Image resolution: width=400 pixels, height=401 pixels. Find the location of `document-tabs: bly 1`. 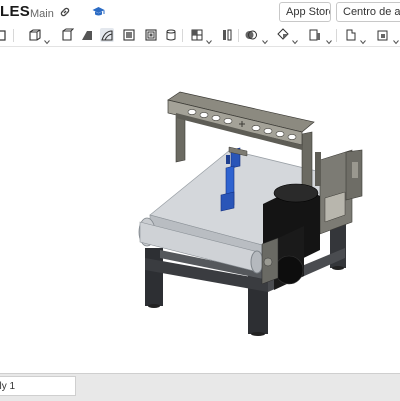

document-tabs: bly 1 is located at coordinates (200, 387).